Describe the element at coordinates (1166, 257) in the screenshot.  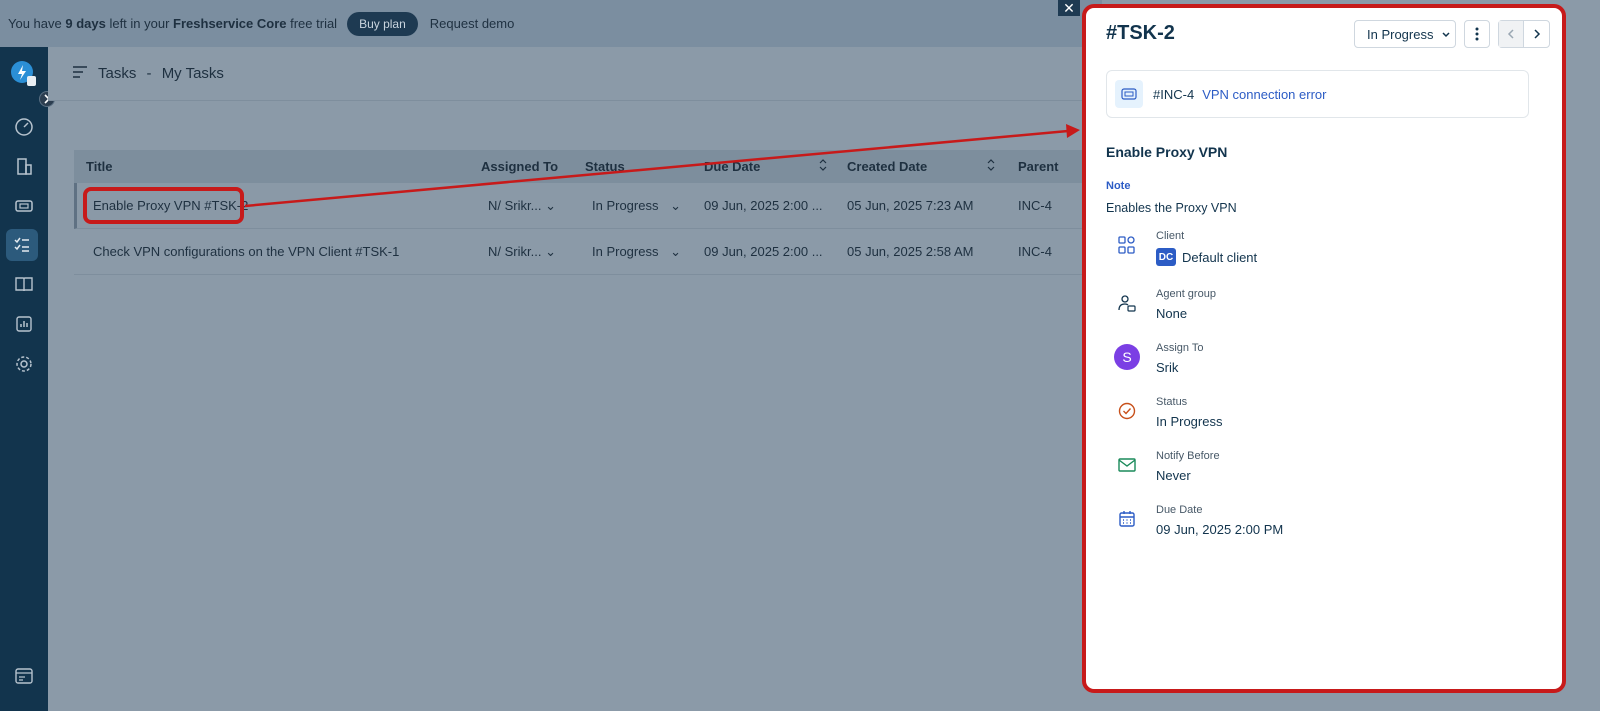
I see `client-badge: DC` at that location.